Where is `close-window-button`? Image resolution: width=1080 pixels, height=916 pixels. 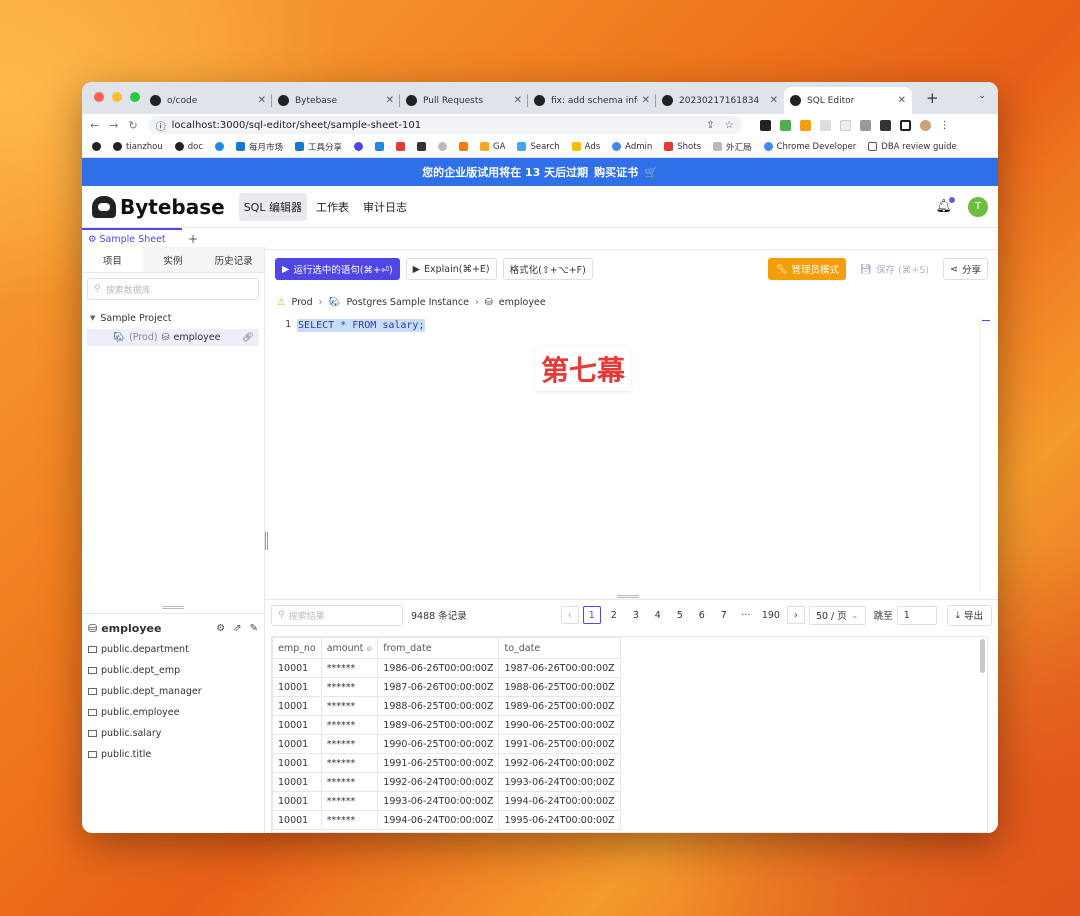
close-window-button is located at coordinates (99, 97).